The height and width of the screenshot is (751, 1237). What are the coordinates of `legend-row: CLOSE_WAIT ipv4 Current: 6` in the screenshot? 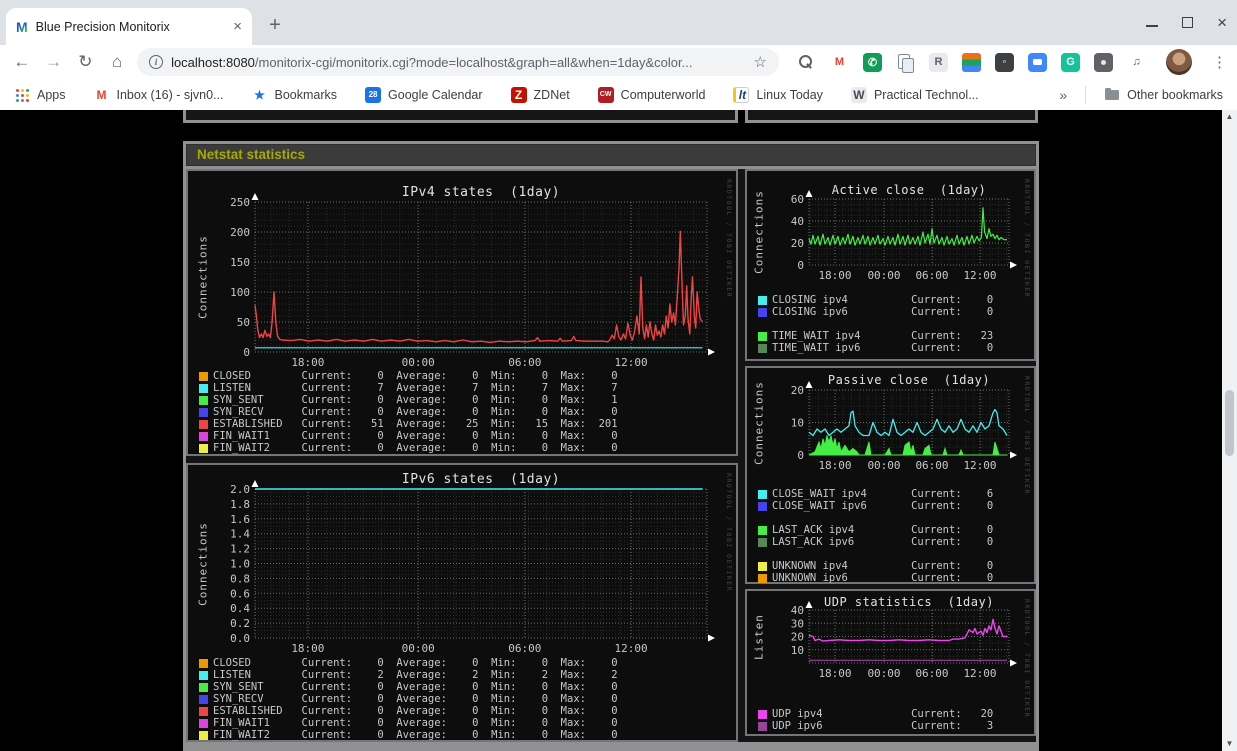 It's located at (894, 494).